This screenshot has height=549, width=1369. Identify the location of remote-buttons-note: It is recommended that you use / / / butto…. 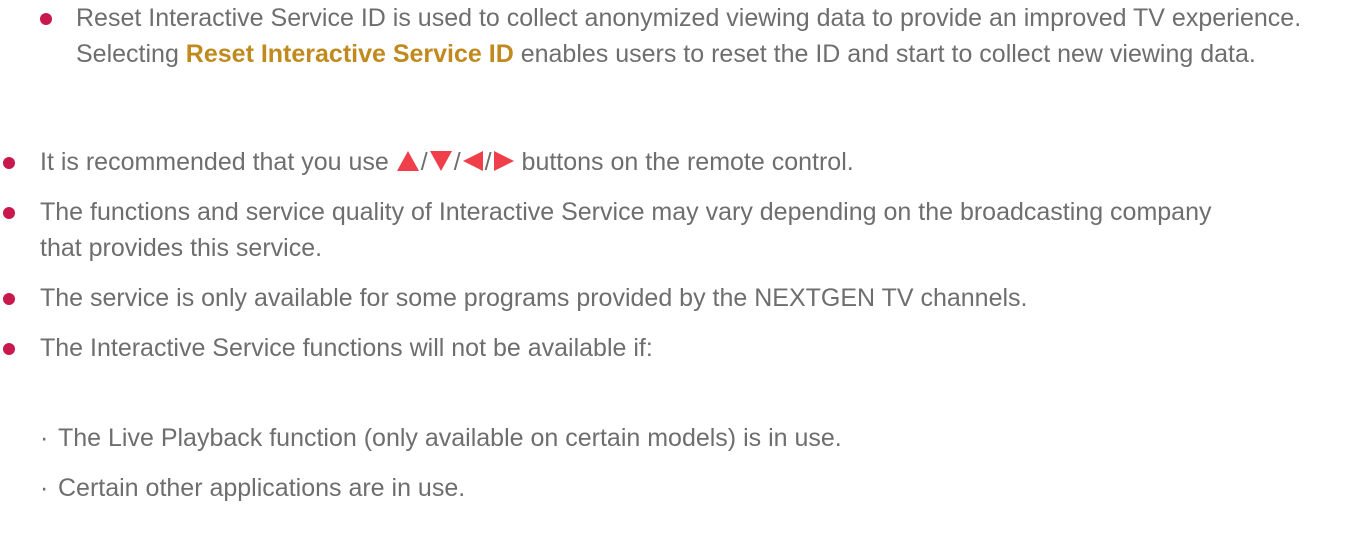
(671, 162).